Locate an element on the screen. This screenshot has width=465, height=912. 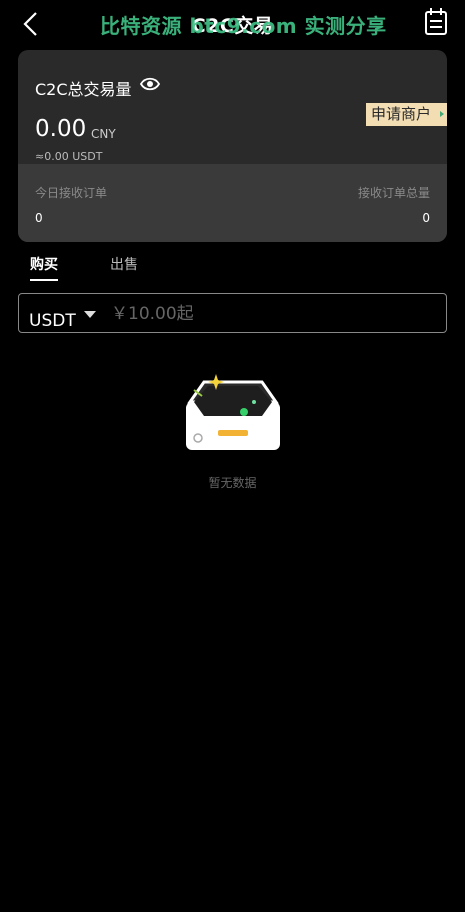
total-amount: 0.00 is located at coordinates (61, 129).